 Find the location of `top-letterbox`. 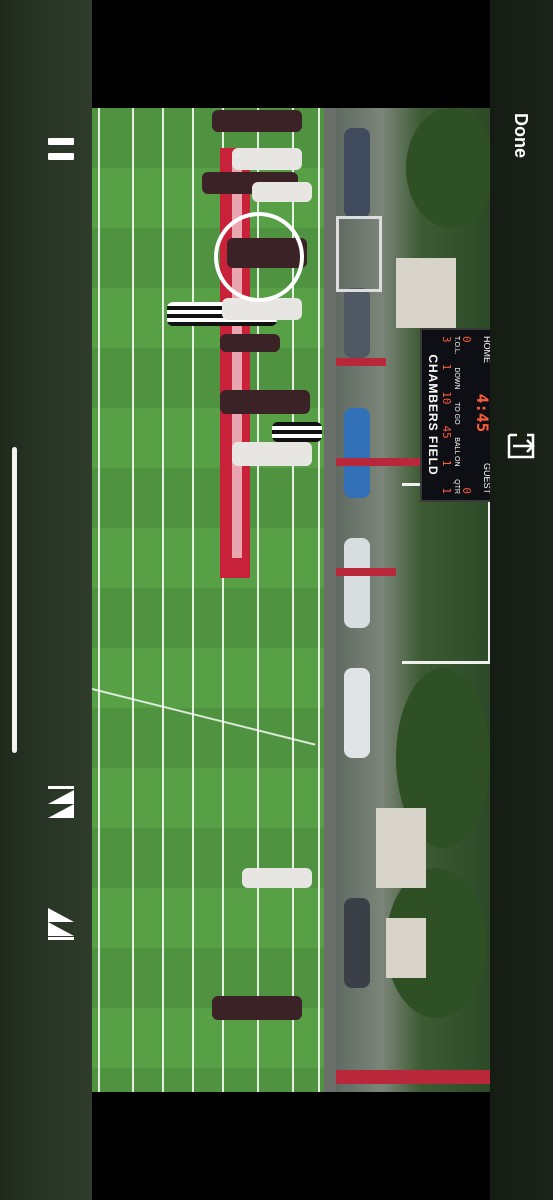

top-letterbox is located at coordinates (292, 54).